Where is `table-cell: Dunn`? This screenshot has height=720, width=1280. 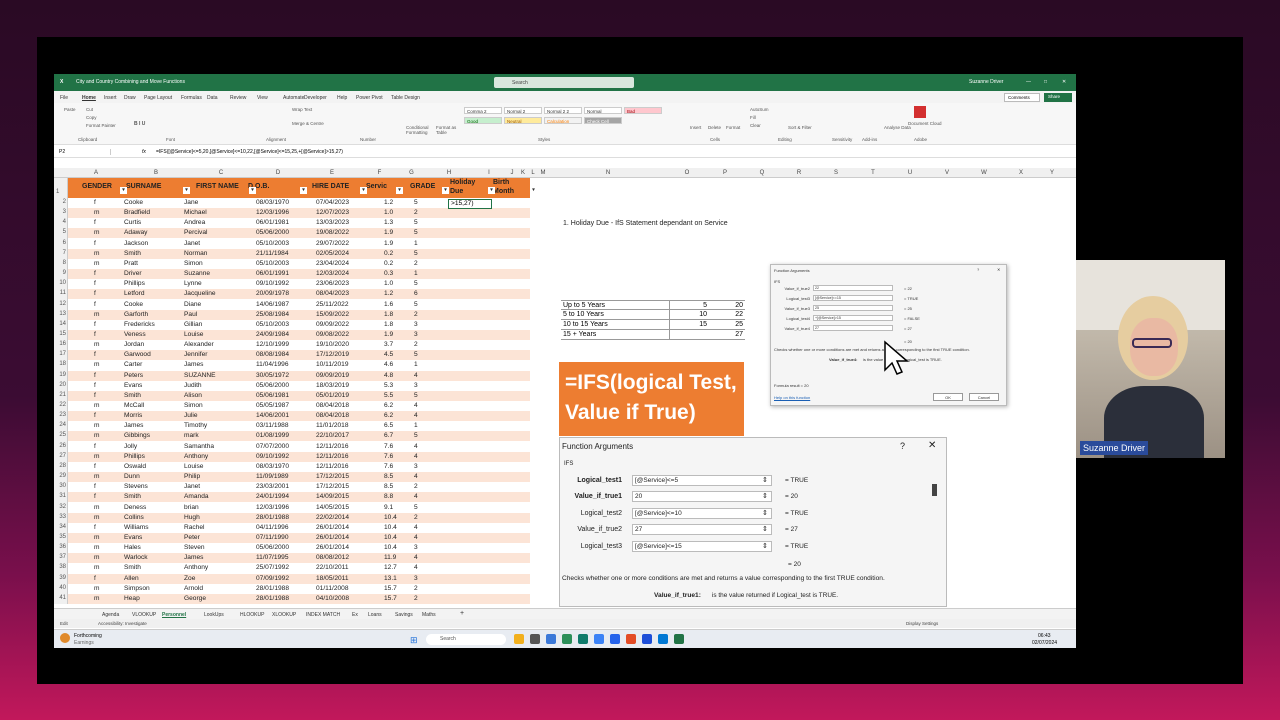 table-cell: Dunn is located at coordinates (132, 476).